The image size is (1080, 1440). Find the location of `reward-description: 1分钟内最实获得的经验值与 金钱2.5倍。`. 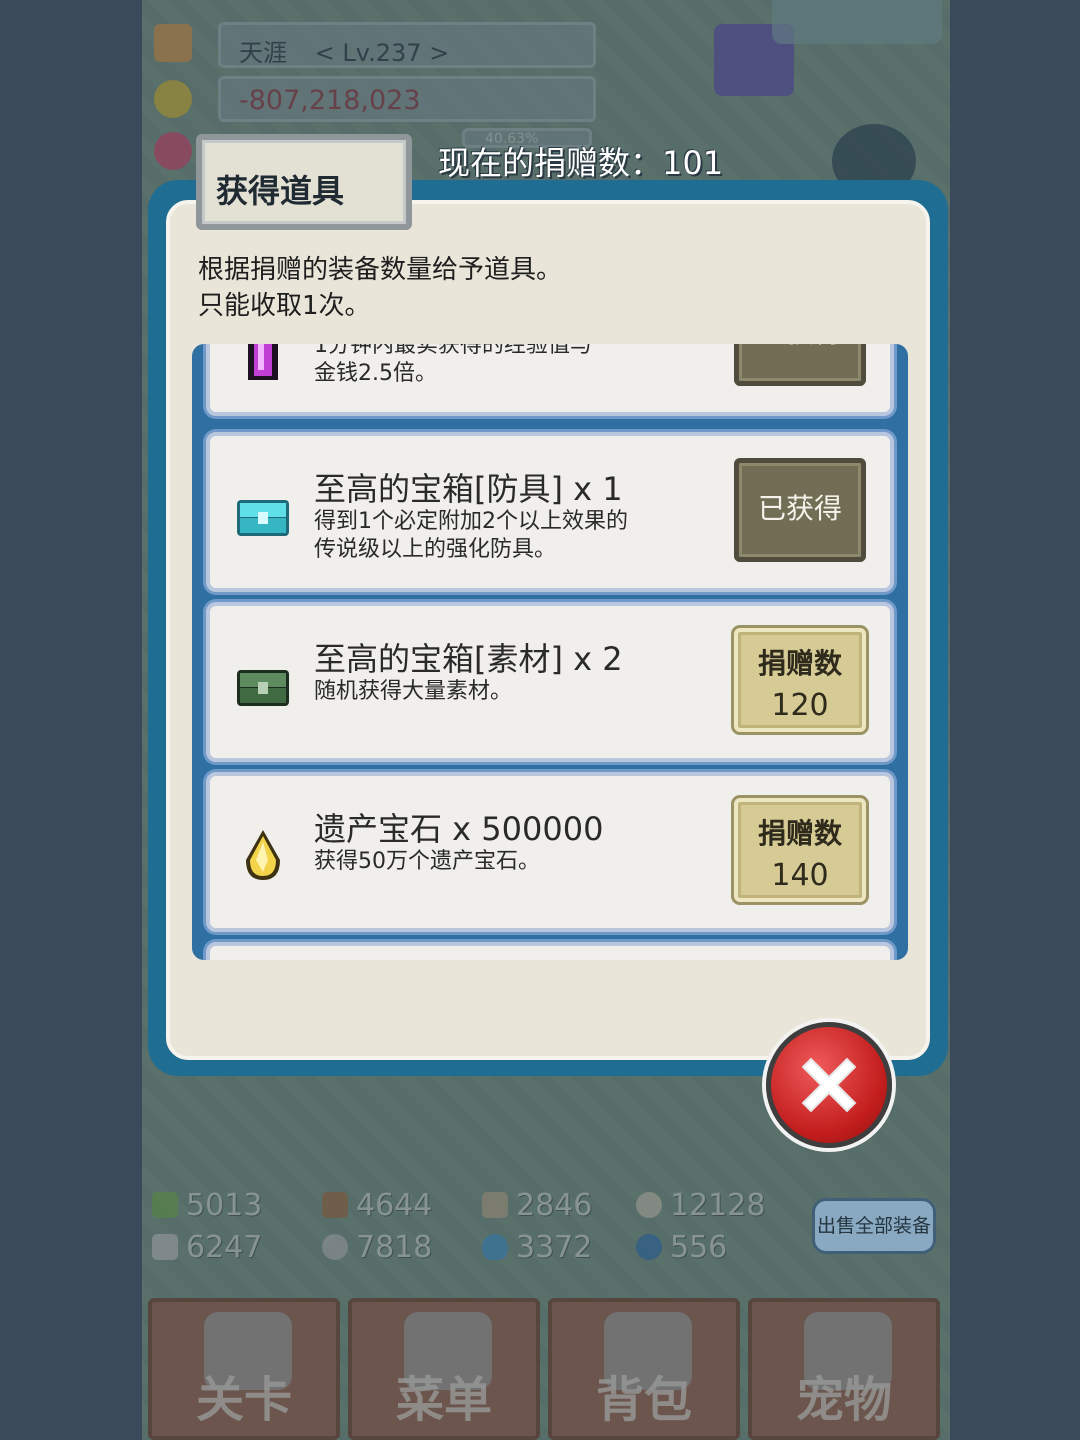

reward-description: 1分钟内最实获得的经验值与 金钱2.5倍。 is located at coordinates (453, 366).